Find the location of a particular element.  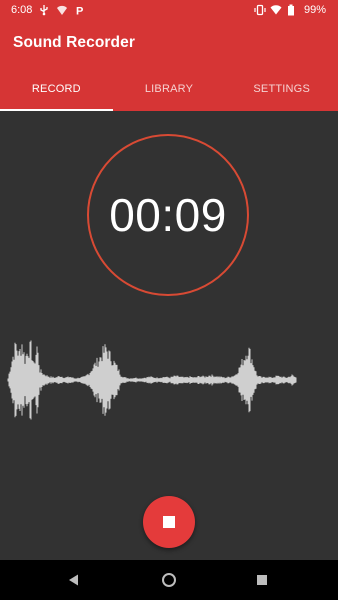

tab-bar: RECORD LIBRARY SETTINGS is located at coordinates (169, 90).